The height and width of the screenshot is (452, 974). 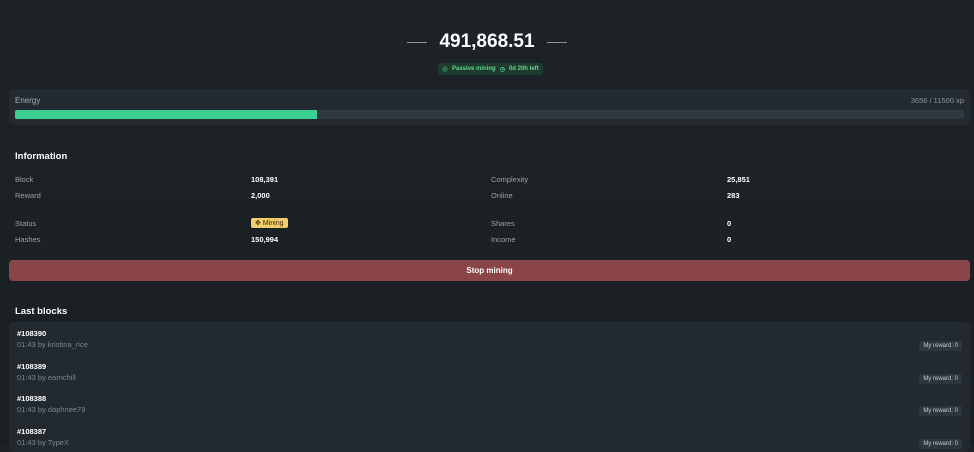 What do you see at coordinates (502, 195) in the screenshot?
I see `online-label: Online` at bounding box center [502, 195].